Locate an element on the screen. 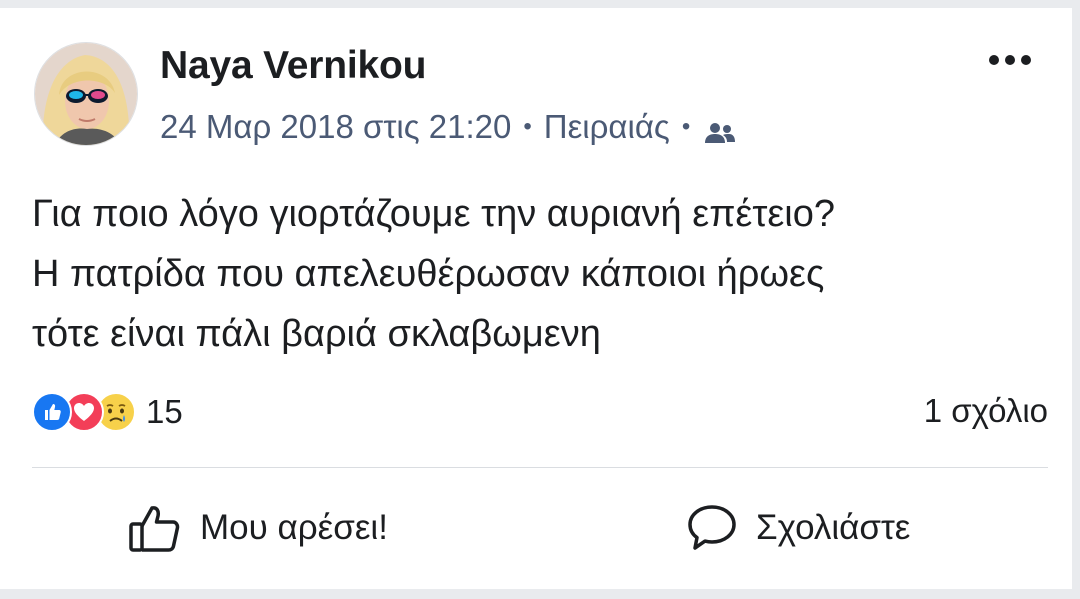 Image resolution: width=1080 pixels, height=599 pixels. like-button-label: Μου αρέσει! is located at coordinates (294, 527).